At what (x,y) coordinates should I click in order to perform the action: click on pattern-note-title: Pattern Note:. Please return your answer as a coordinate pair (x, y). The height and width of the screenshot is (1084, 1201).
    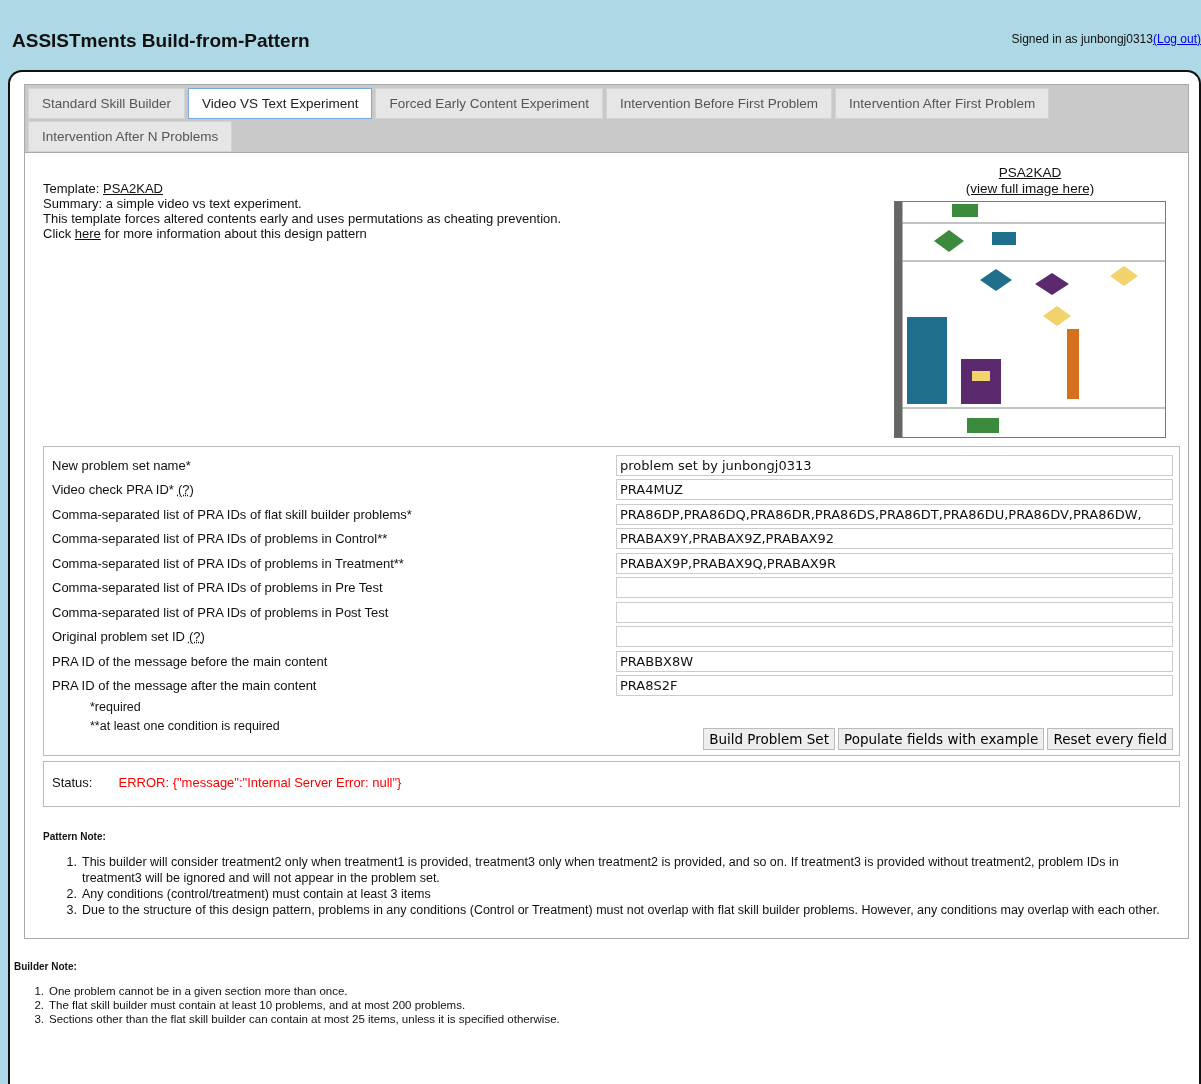
    Looking at the image, I should click on (75, 837).